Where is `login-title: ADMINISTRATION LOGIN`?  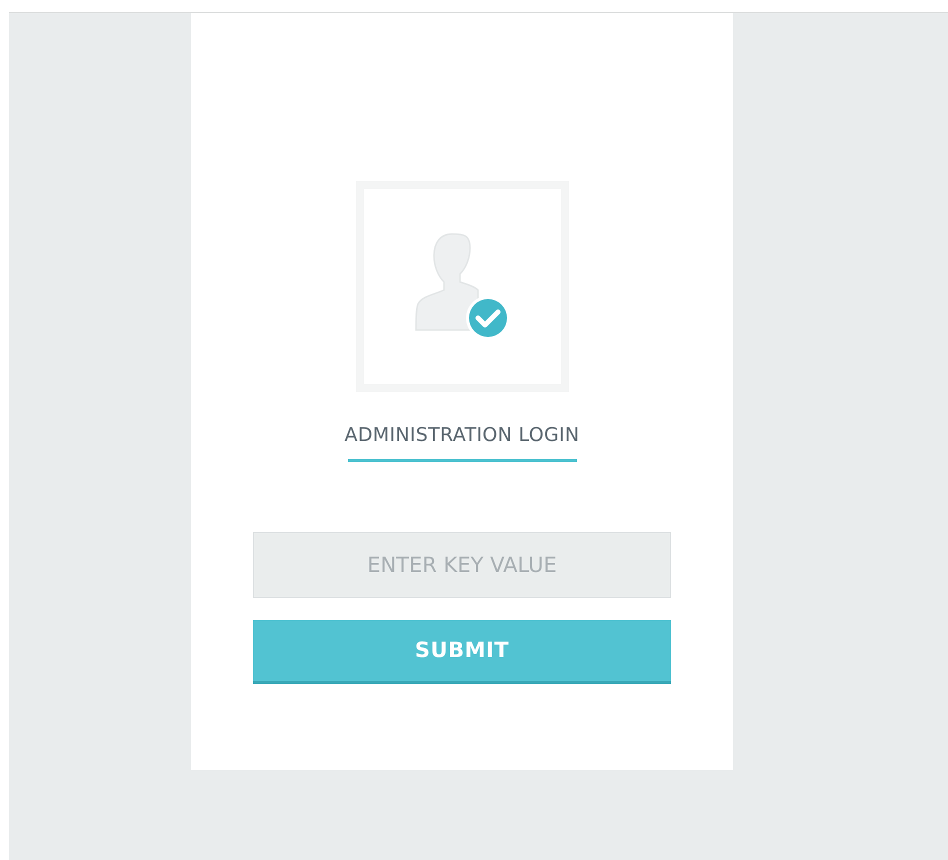 login-title: ADMINISTRATION LOGIN is located at coordinates (462, 435).